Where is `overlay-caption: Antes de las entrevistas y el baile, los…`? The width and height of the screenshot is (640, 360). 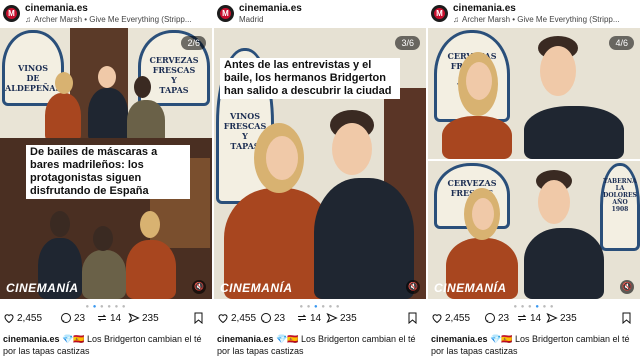
overlay-caption: Antes de las entrevistas y el baile, los… is located at coordinates (310, 78).